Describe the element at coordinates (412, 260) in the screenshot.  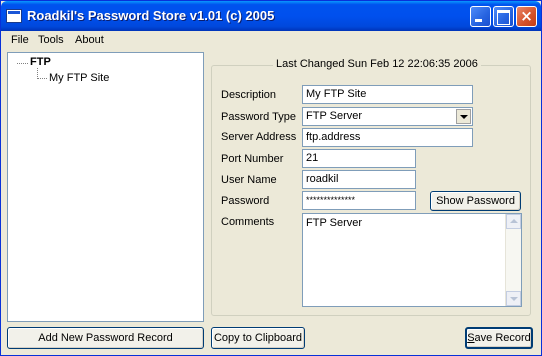
I see `comments-textarea: FTP Server` at that location.